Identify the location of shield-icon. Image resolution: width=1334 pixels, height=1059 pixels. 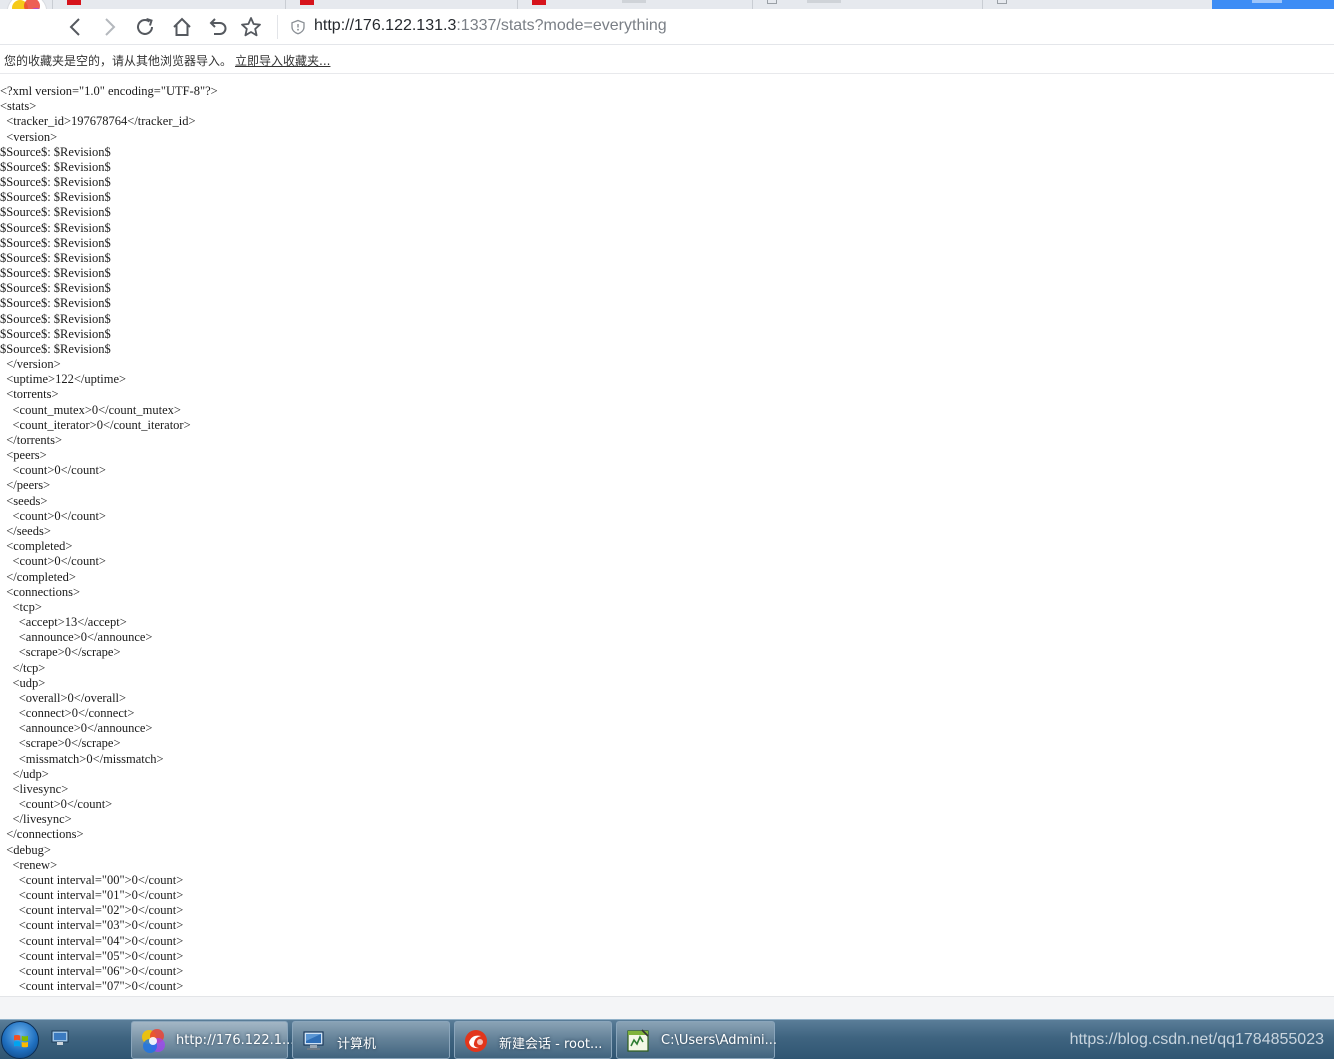
(298, 27).